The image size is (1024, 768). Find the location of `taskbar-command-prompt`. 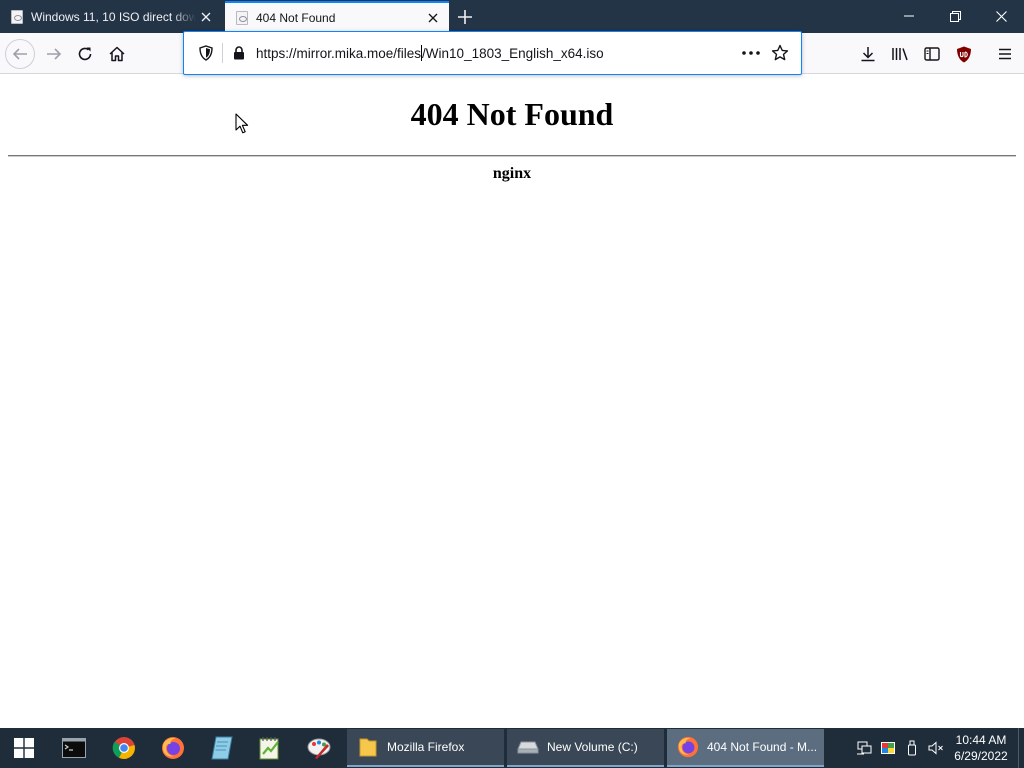

taskbar-command-prompt is located at coordinates (74, 748).